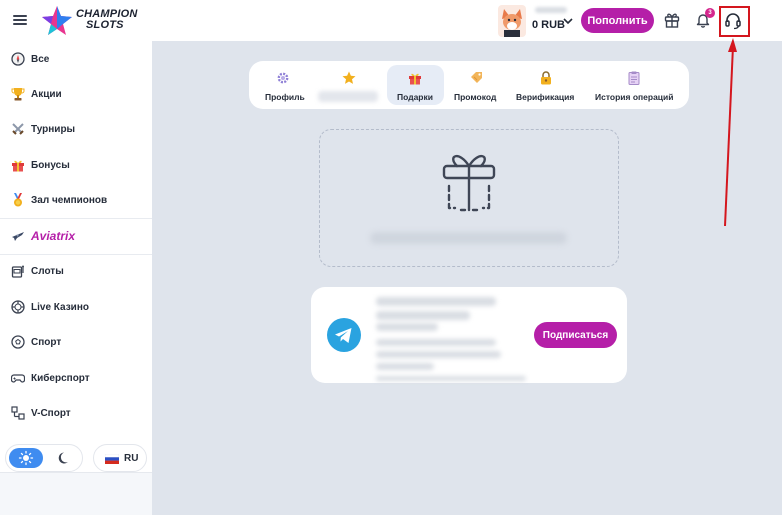 This screenshot has height=515, width=782. I want to click on sidebar-item-tournaments: Турниры, so click(76, 129).